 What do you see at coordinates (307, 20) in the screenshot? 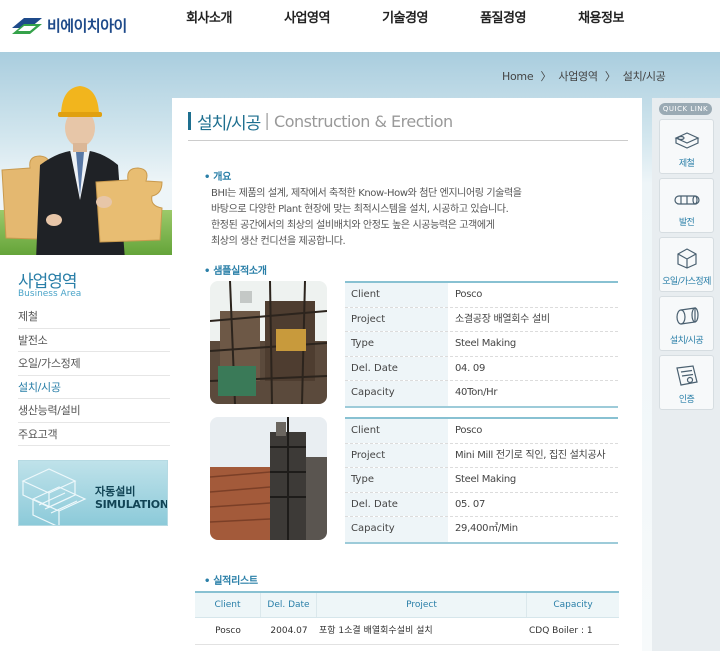
I see `gnb-business: 사업영역` at bounding box center [307, 20].